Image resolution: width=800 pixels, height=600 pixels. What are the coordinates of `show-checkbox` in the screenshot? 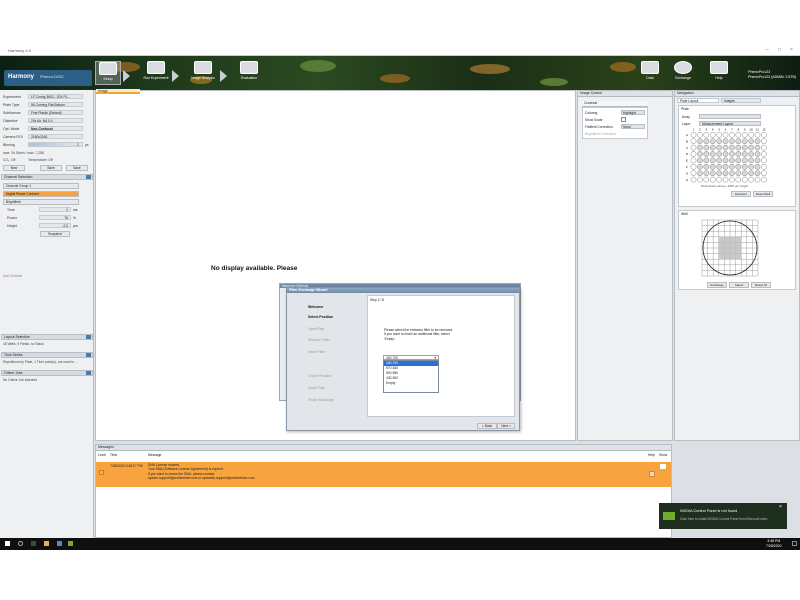 It's located at (663, 466).